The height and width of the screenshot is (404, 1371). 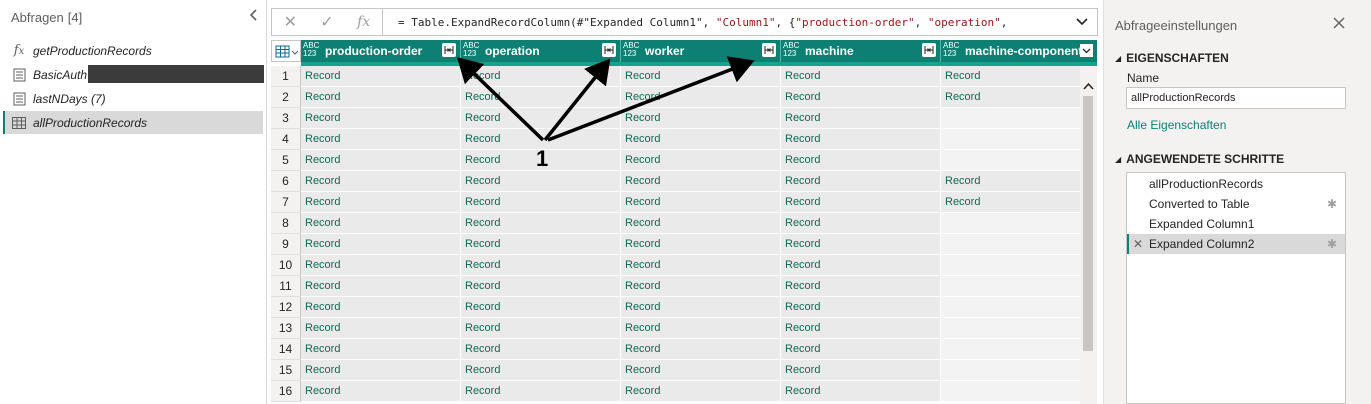 What do you see at coordinates (1339, 23) in the screenshot?
I see `close-icon` at bounding box center [1339, 23].